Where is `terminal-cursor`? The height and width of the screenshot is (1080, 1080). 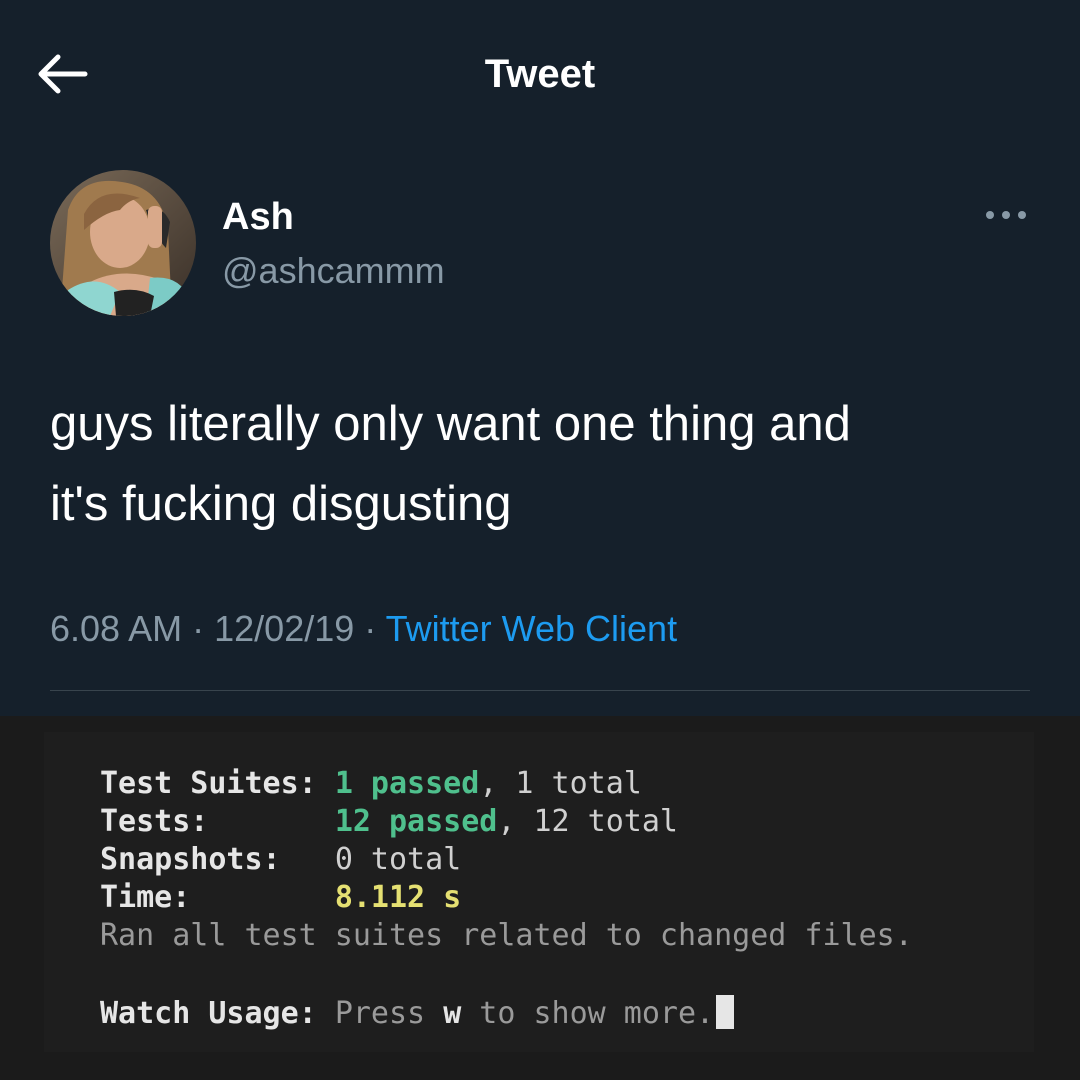 terminal-cursor is located at coordinates (725, 1012).